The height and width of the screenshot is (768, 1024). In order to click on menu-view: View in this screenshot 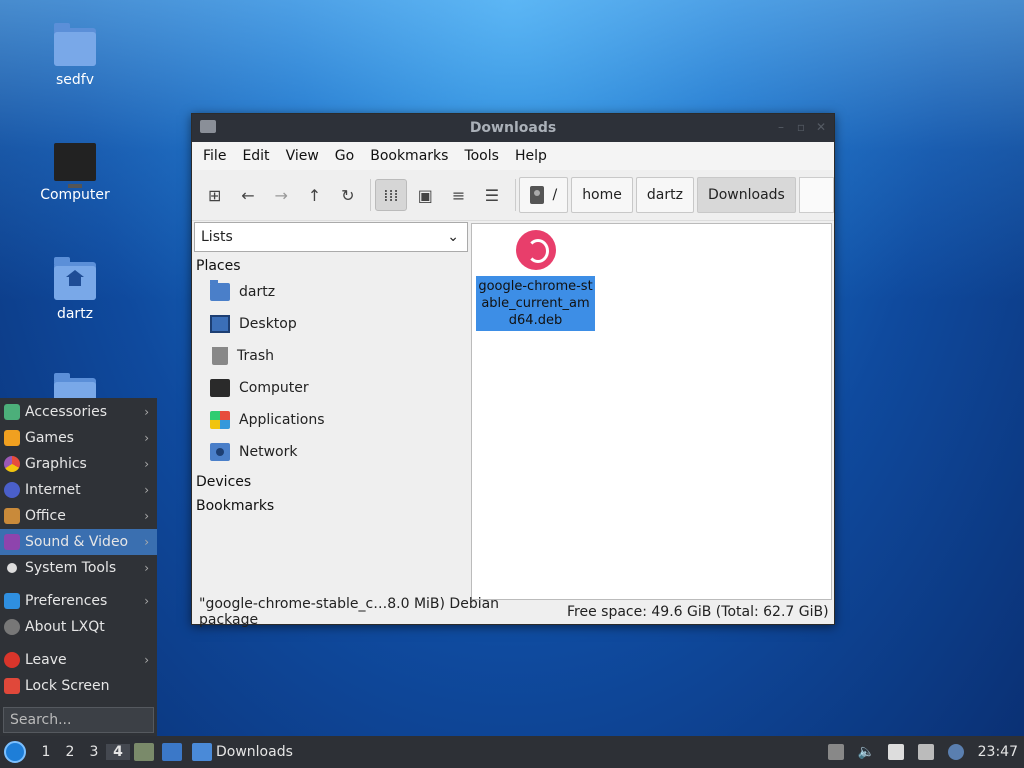, I will do `click(302, 156)`.